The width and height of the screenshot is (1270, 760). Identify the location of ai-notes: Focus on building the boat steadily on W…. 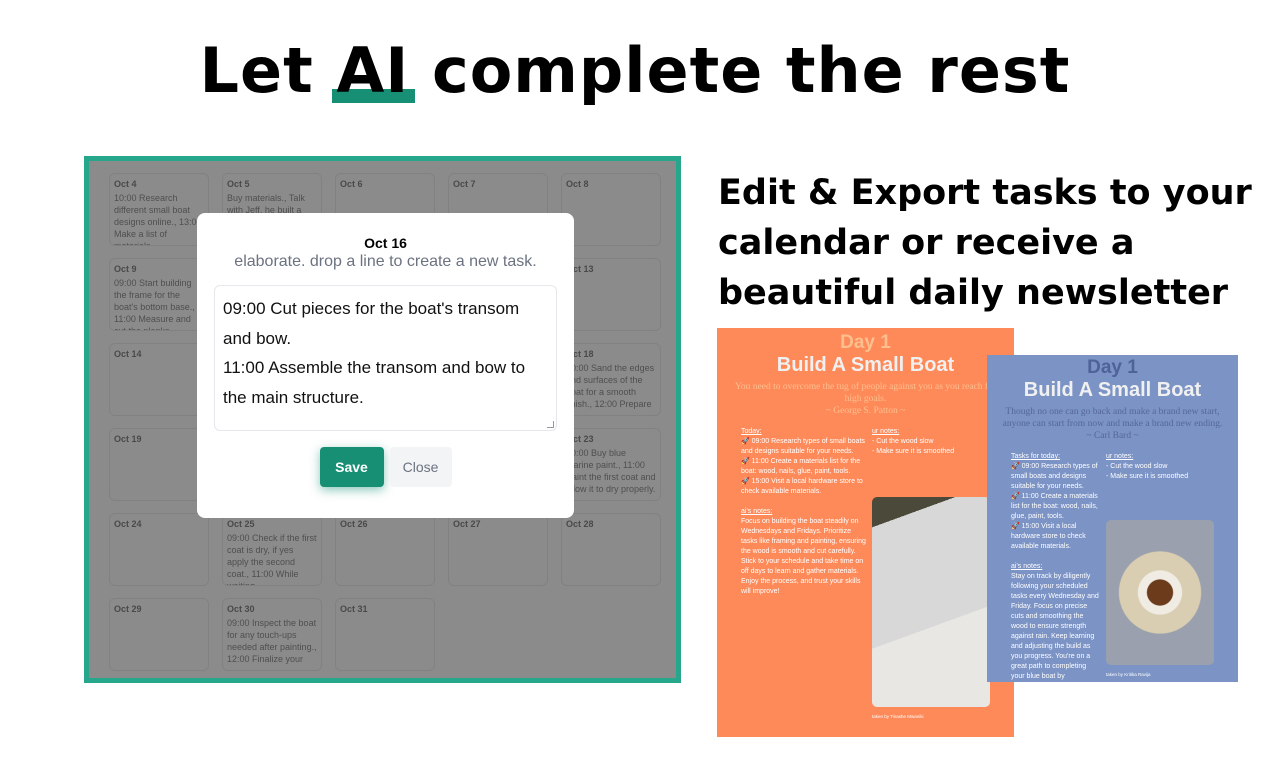
(803, 556).